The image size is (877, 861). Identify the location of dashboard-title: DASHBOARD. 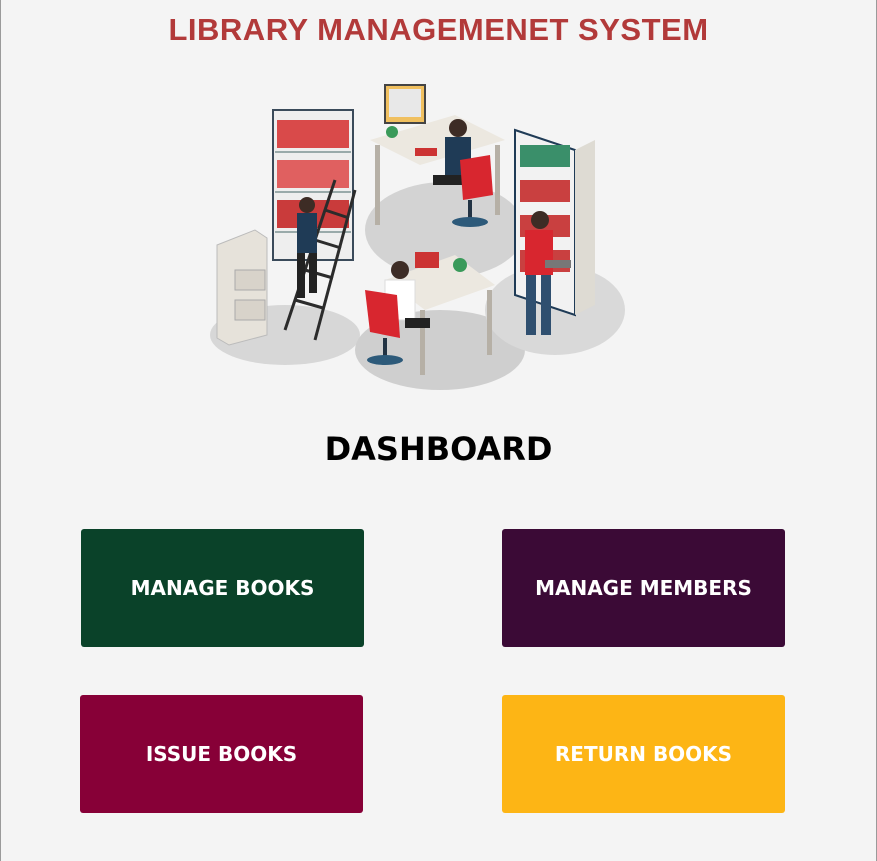
(438, 449).